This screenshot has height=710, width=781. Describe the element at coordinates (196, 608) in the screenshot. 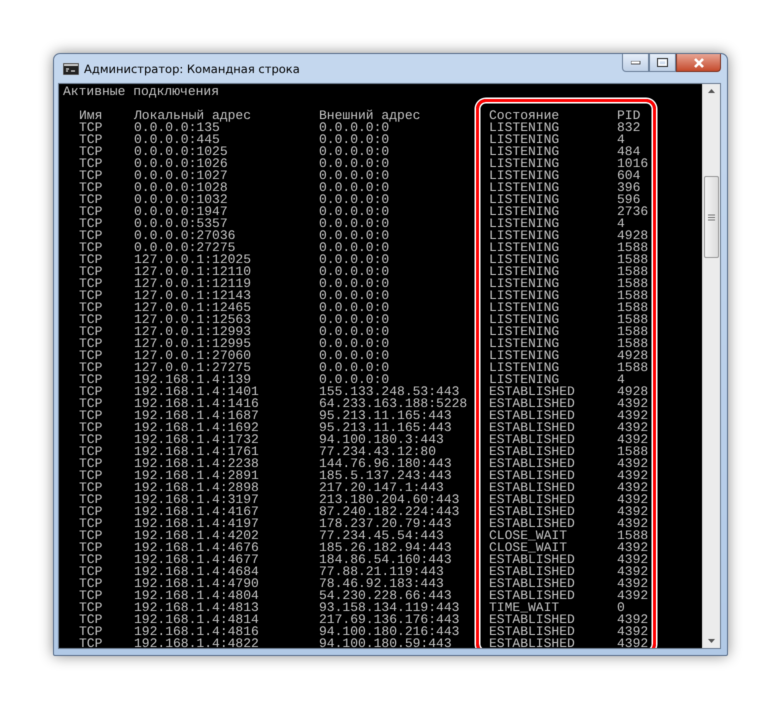

I see `table-cell: 192.168.1.4:4813` at that location.